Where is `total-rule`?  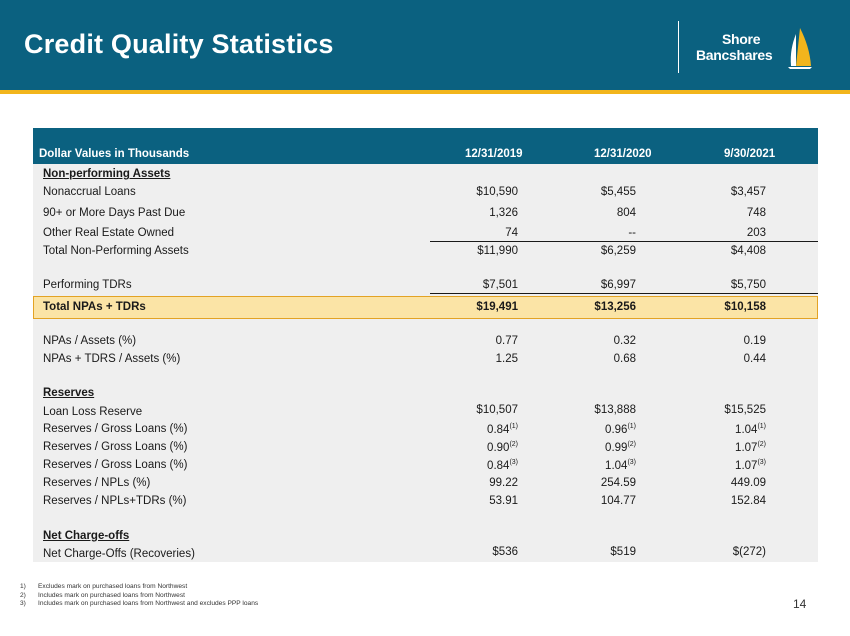
total-rule is located at coordinates (624, 293).